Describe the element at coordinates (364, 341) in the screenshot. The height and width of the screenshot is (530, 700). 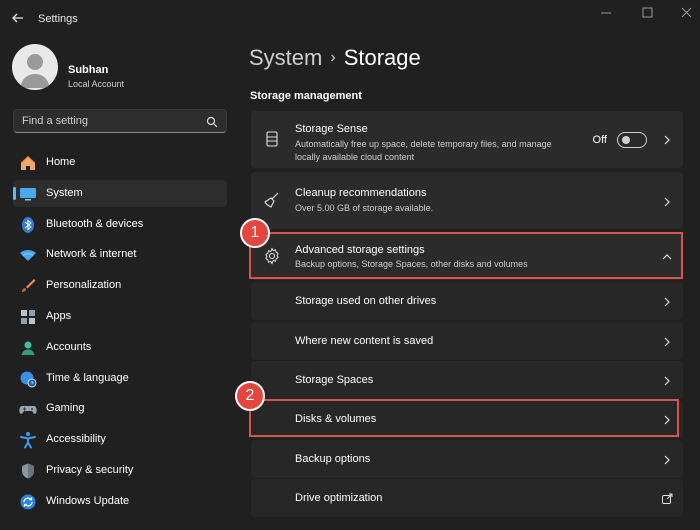
I see `sub-item-label: Where new content is saved` at that location.